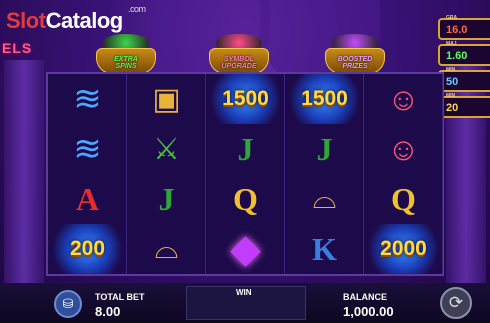 The image size is (490, 323). What do you see at coordinates (239, 63) in the screenshot?
I see `pot-label: SYMBOL UPGRADE` at bounding box center [239, 63].